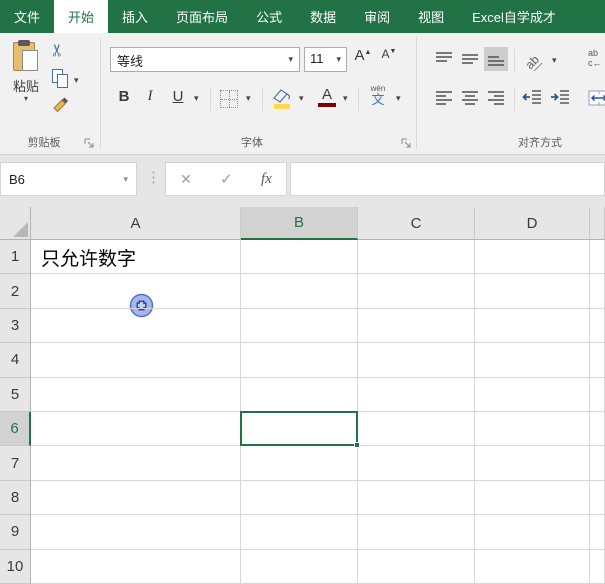 The height and width of the screenshot is (584, 605). What do you see at coordinates (345, 98) in the screenshot?
I see `font-color-dropdown-icon: ▾` at bounding box center [345, 98].